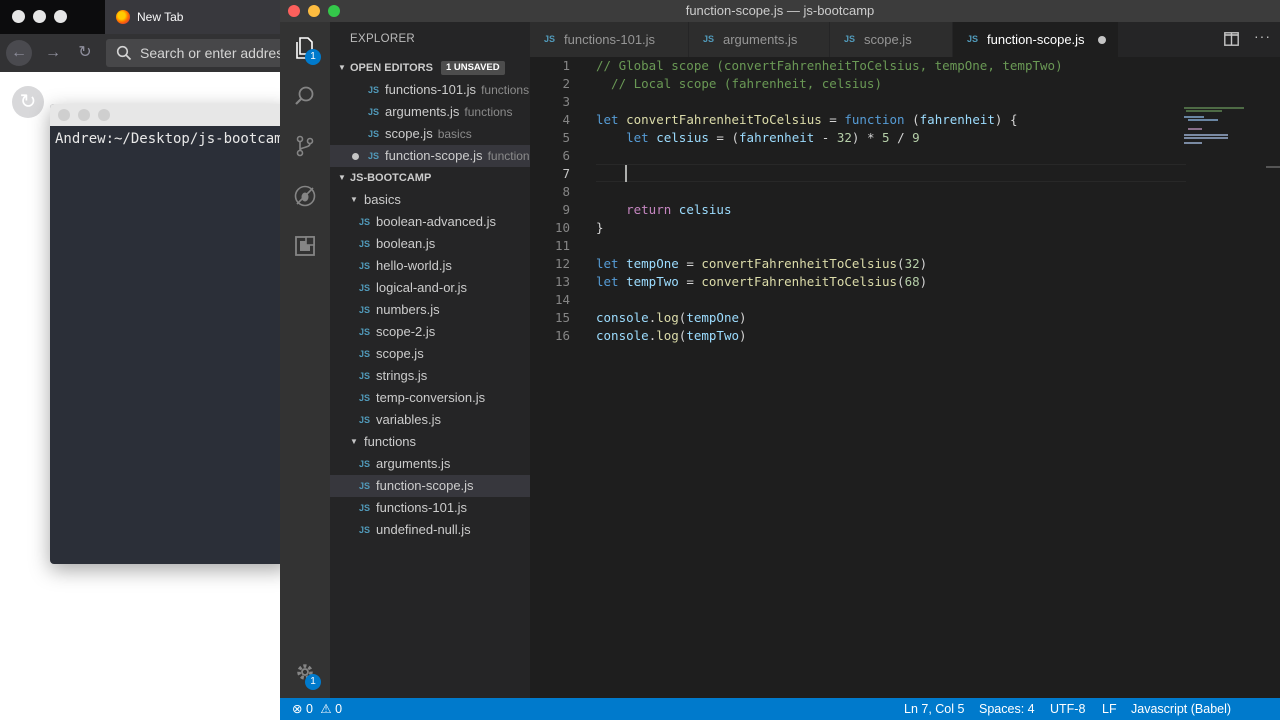 The height and width of the screenshot is (720, 1280). I want to click on file-item: JS scope-2.js, so click(430, 332).